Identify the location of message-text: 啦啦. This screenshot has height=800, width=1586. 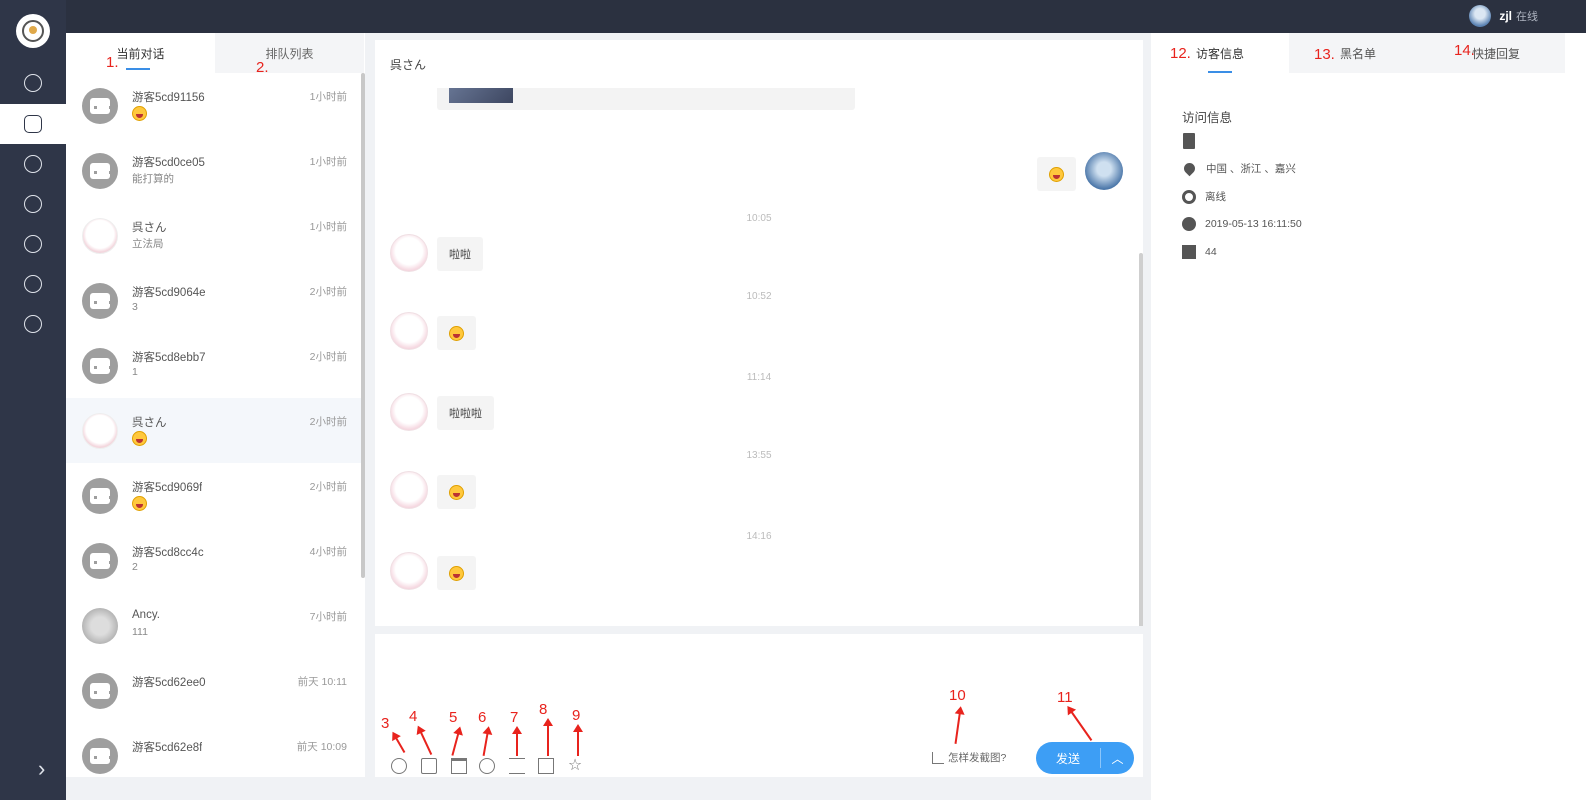
(460, 255).